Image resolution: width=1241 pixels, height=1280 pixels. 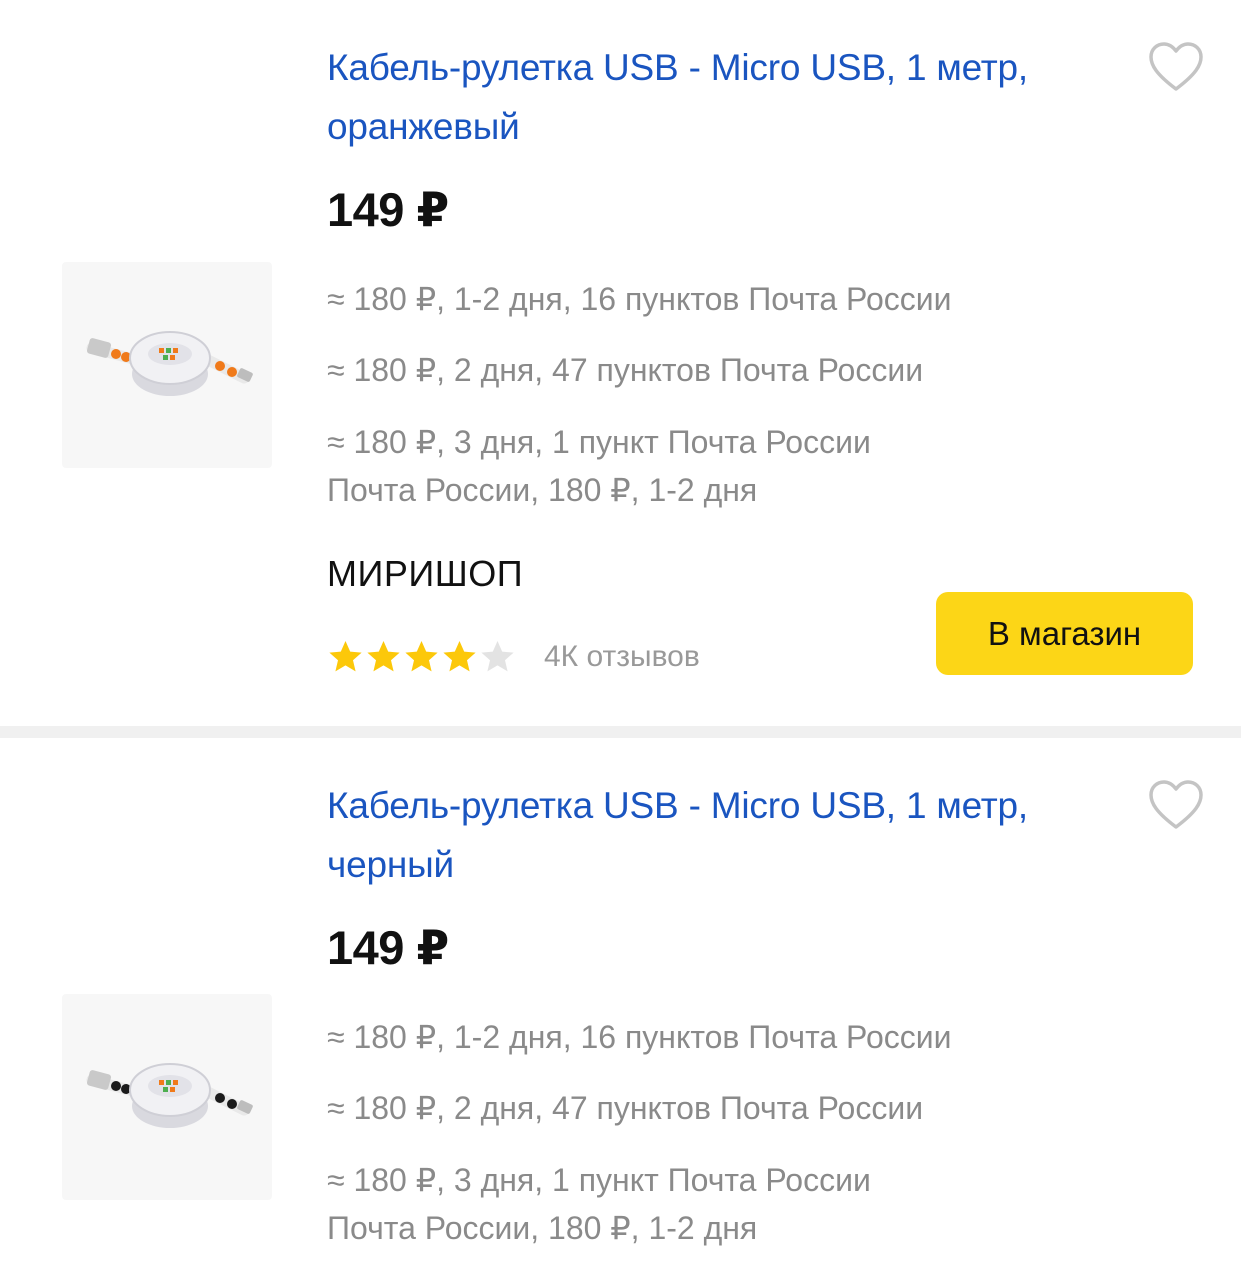 What do you see at coordinates (497, 656) in the screenshot?
I see `star-empty-icon` at bounding box center [497, 656].